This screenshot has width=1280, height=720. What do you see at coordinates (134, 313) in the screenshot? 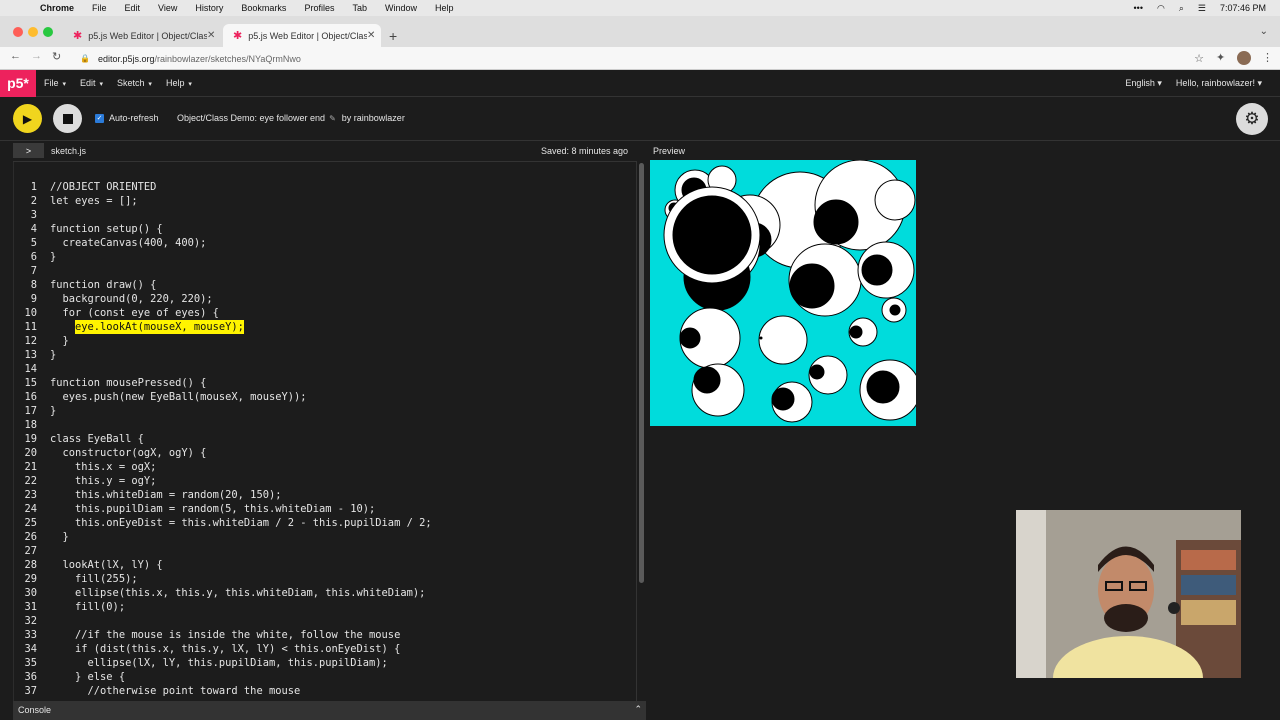
I see `code-text: for (const eye of eyes) {` at bounding box center [134, 313].